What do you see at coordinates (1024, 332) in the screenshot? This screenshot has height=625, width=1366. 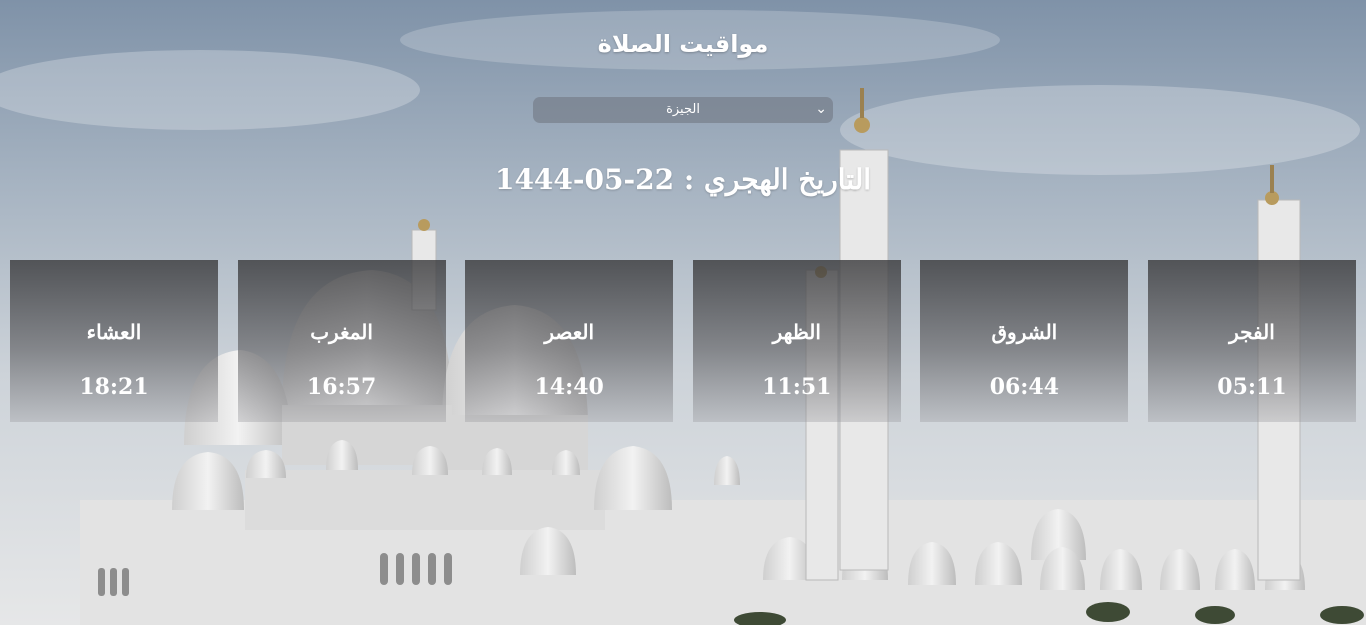 I see `prayer-name: الشروق` at bounding box center [1024, 332].